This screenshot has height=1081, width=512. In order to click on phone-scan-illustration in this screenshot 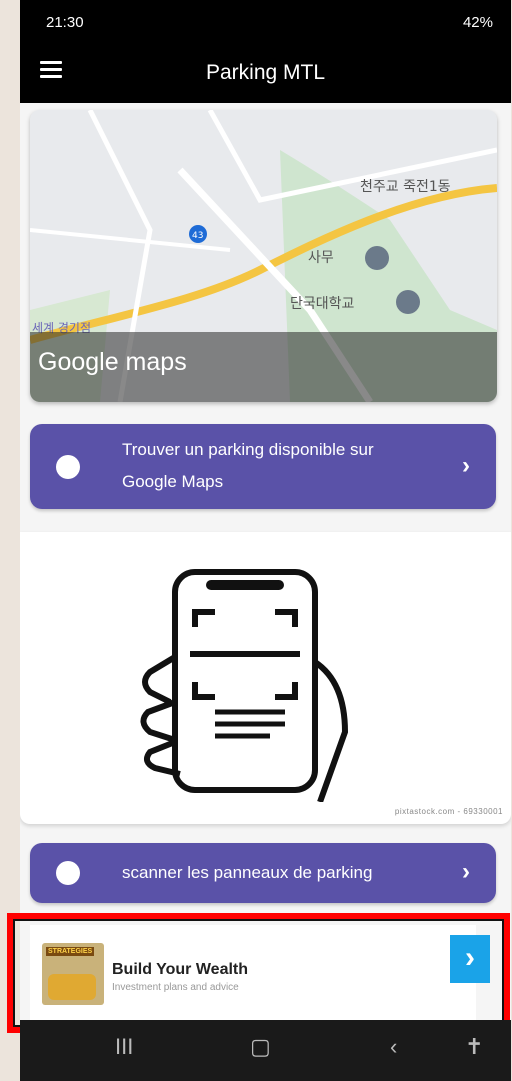, I will do `click(244, 685)`.